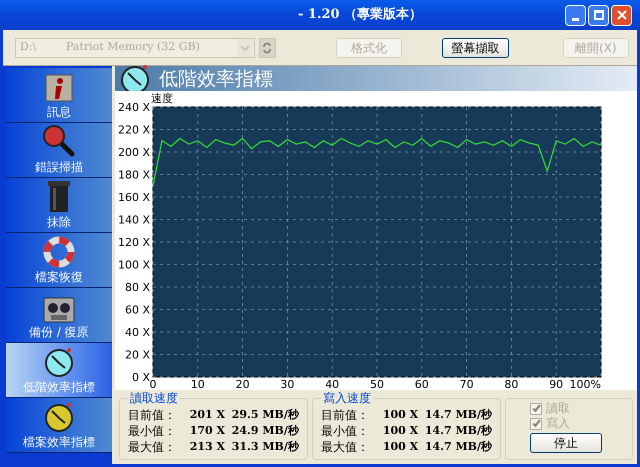 This screenshot has width=640, height=467. Describe the element at coordinates (137, 287) in the screenshot. I see `y-tick-label: 80 X` at that location.